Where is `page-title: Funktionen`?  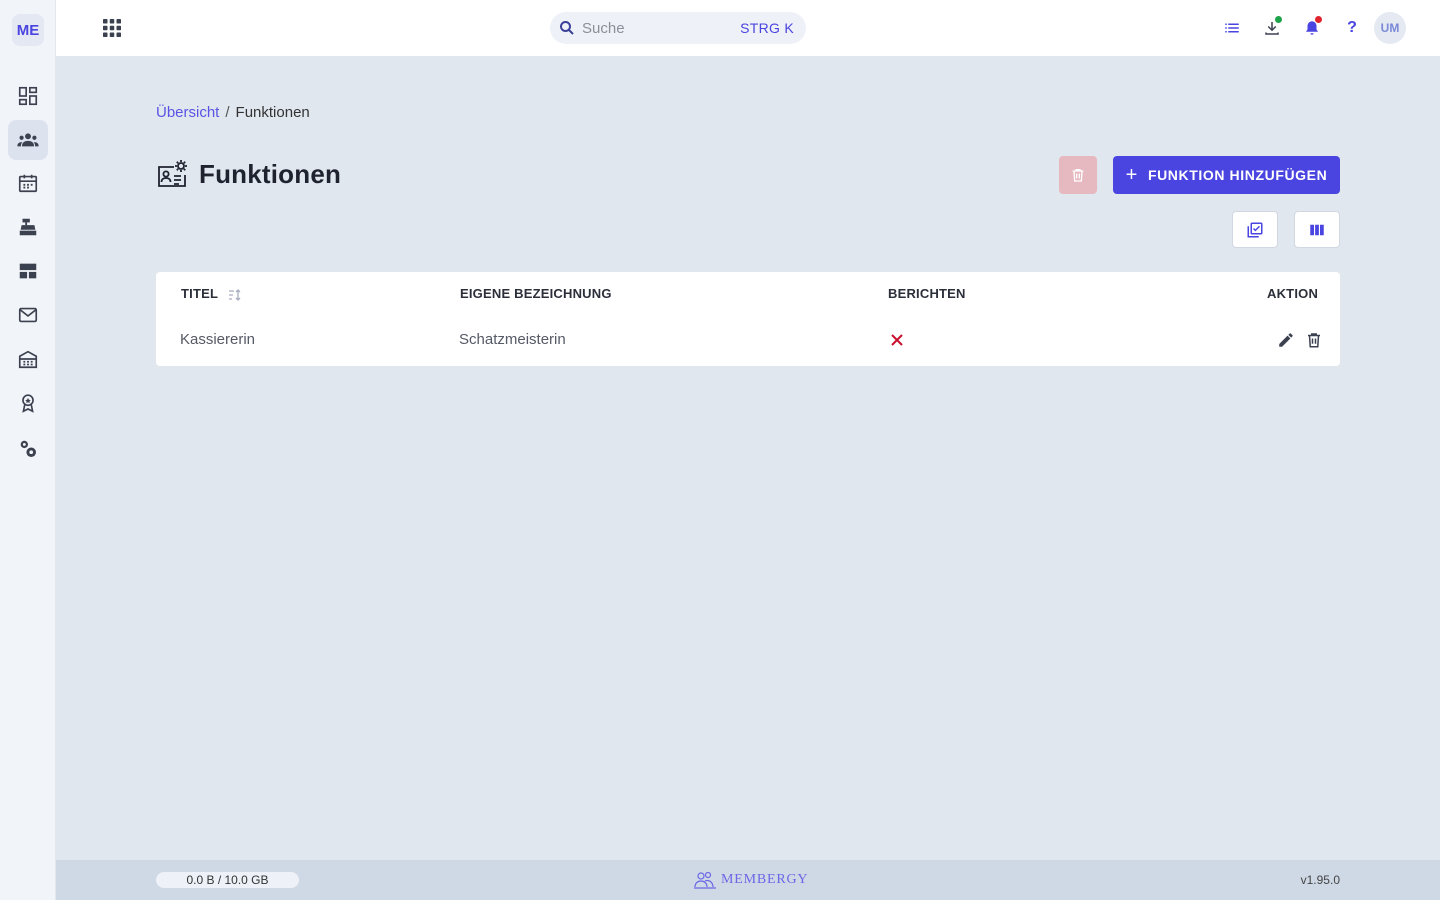
page-title: Funktionen is located at coordinates (270, 173).